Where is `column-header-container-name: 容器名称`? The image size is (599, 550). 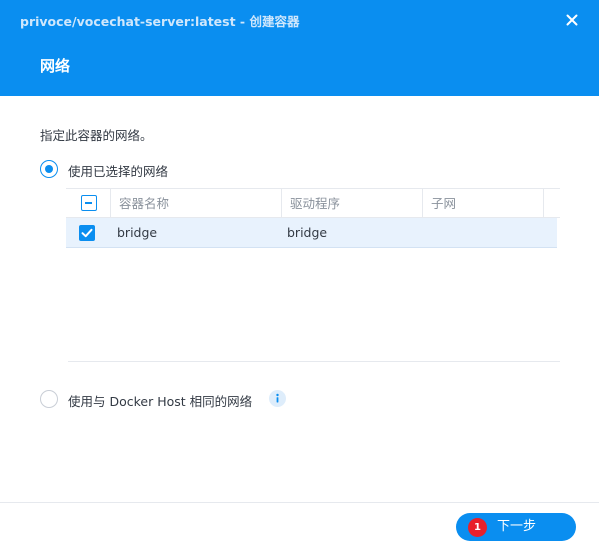 column-header-container-name: 容器名称 is located at coordinates (196, 203).